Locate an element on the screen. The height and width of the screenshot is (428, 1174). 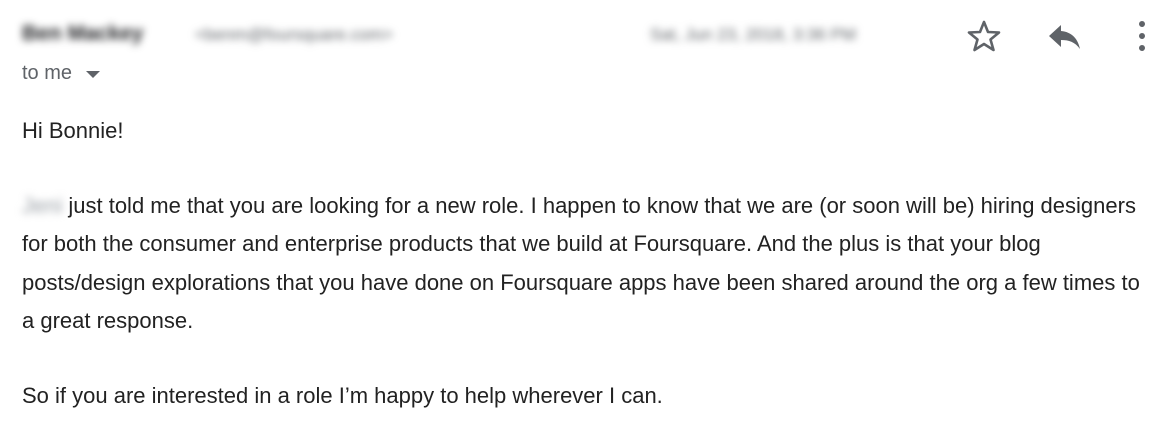
star-icon is located at coordinates (984, 36).